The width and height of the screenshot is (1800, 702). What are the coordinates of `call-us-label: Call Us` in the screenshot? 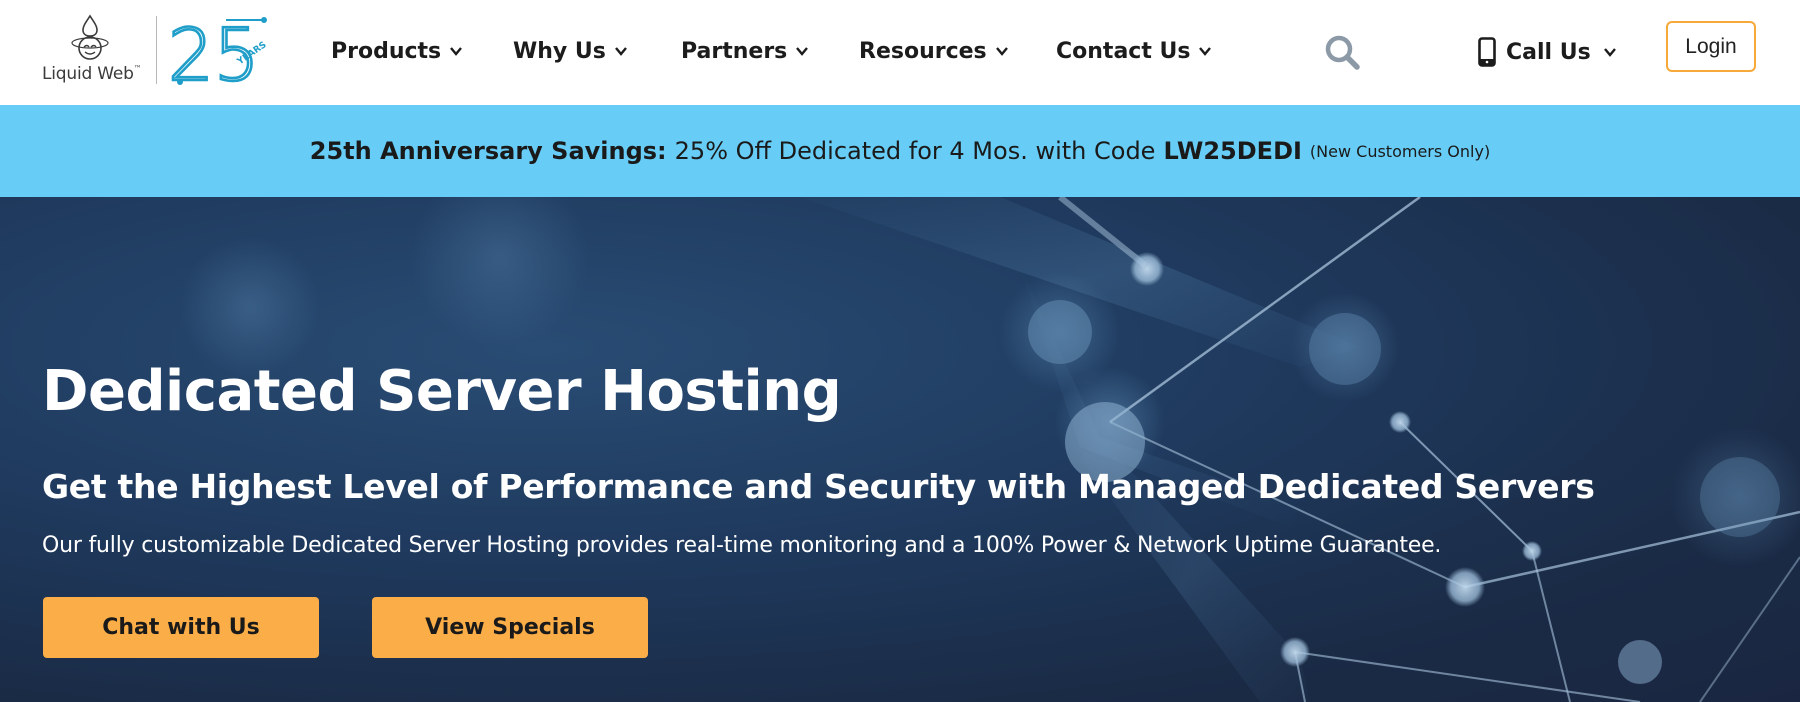 It's located at (1548, 52).